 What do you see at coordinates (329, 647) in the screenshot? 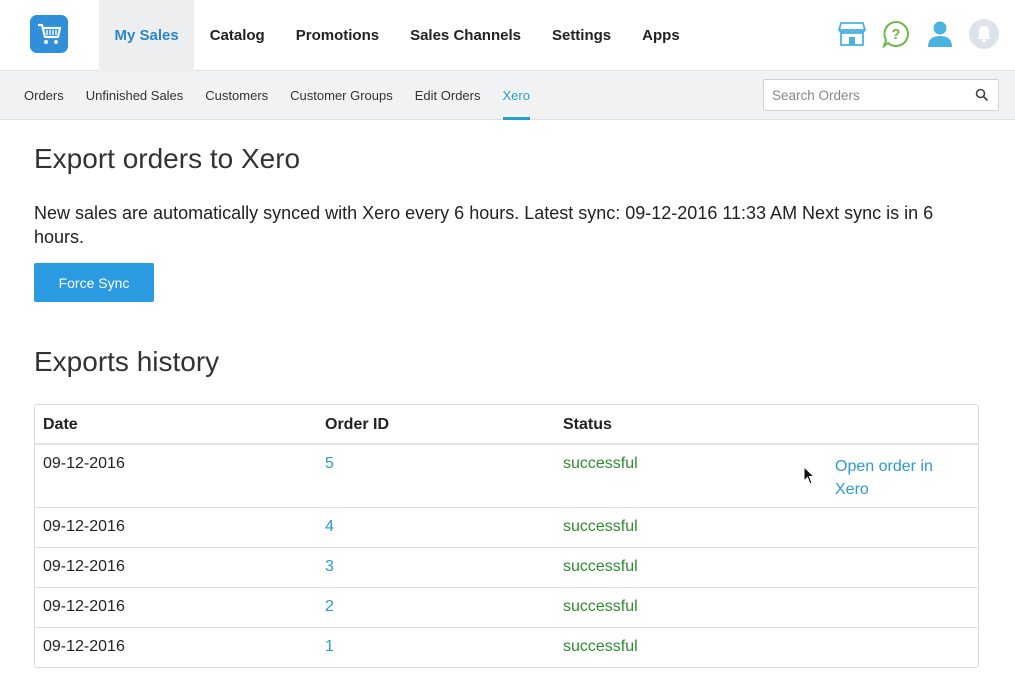
I see `row-order-id-link: 1` at bounding box center [329, 647].